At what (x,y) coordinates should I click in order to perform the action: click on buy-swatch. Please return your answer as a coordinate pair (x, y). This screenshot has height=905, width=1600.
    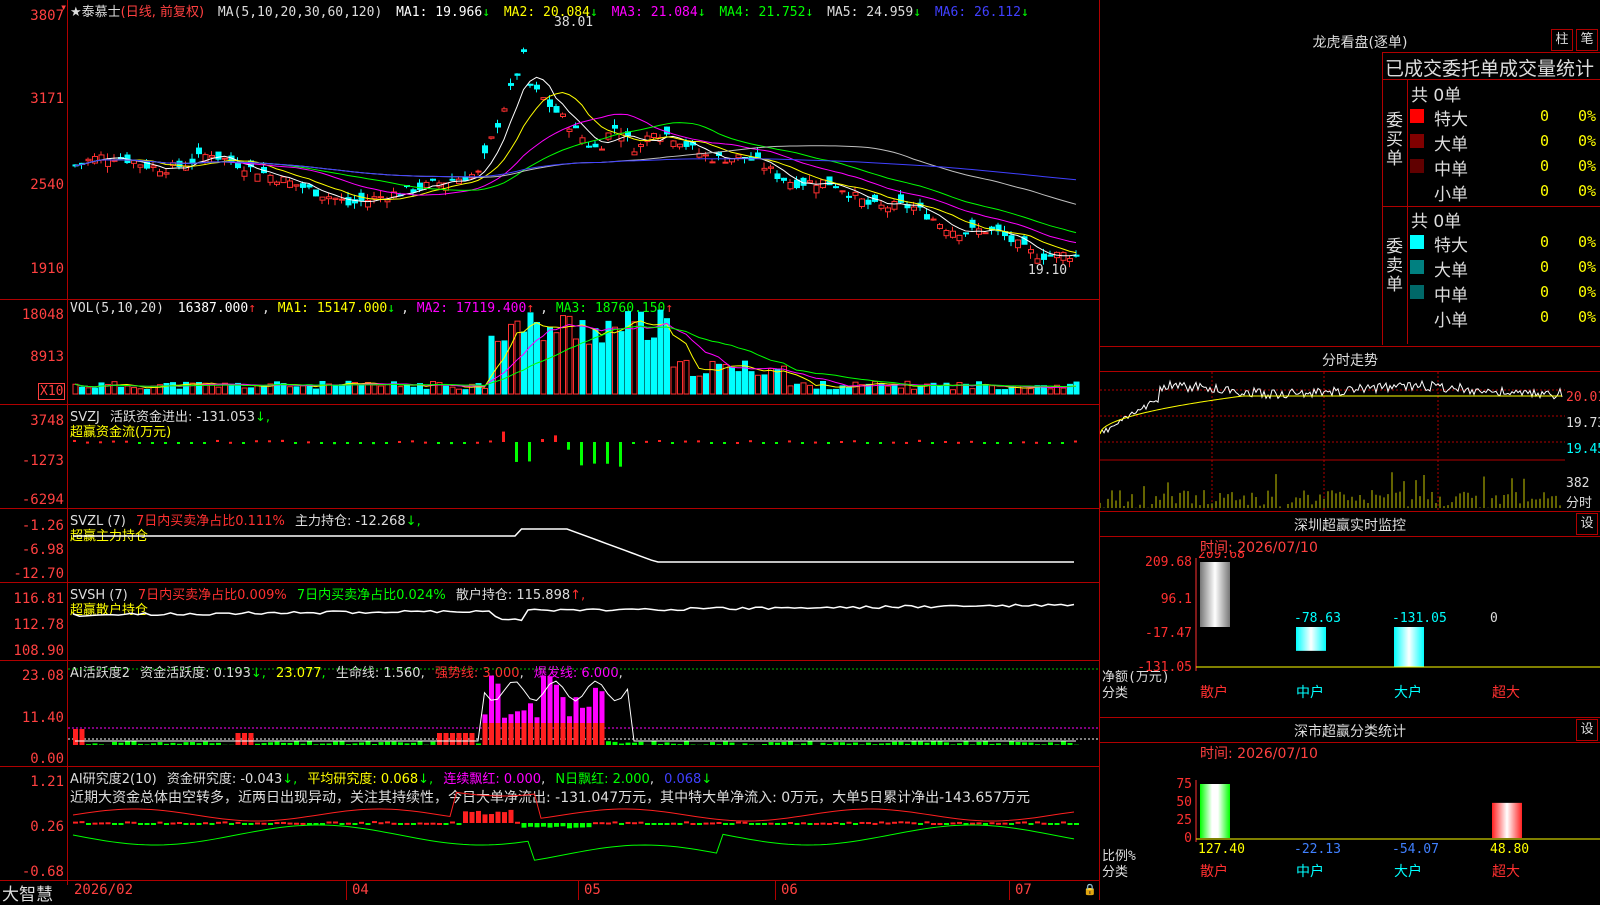
    Looking at the image, I should click on (1417, 166).